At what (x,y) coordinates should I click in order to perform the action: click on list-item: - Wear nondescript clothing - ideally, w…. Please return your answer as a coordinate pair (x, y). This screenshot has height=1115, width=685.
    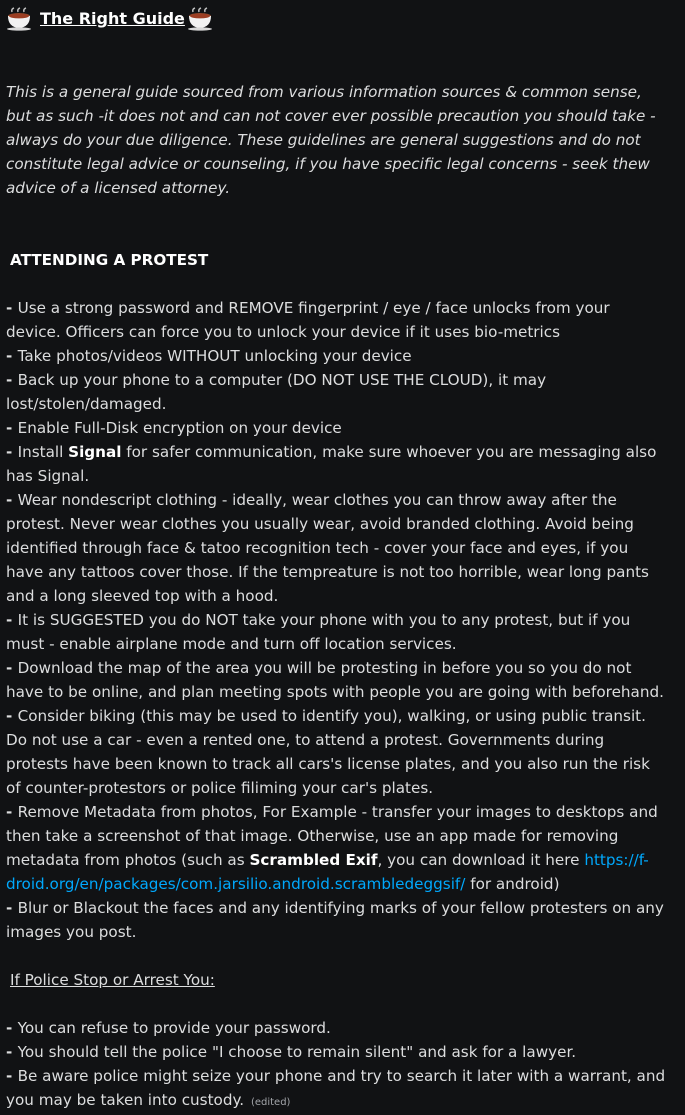
    Looking at the image, I should click on (327, 548).